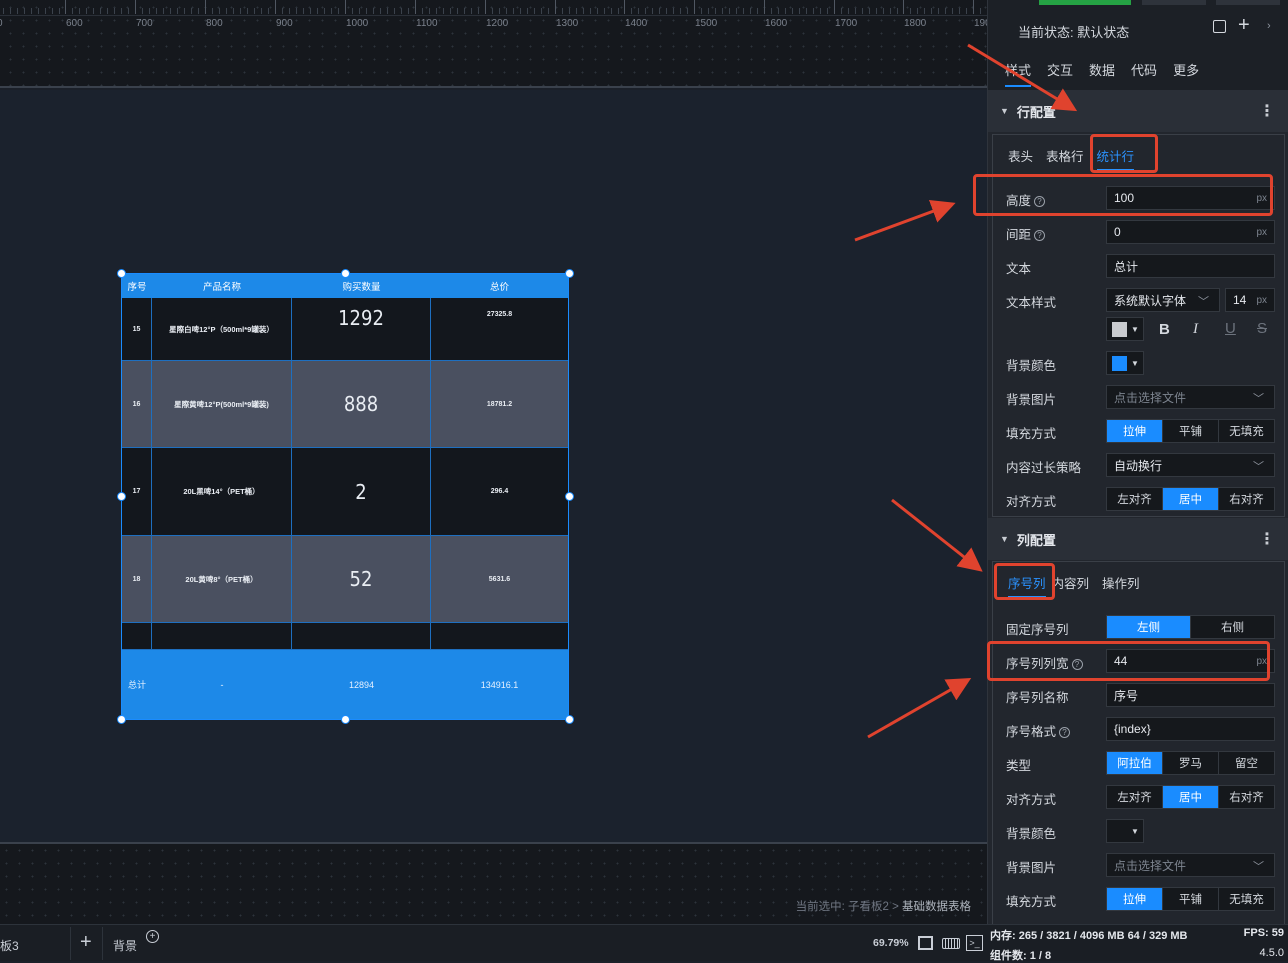 The height and width of the screenshot is (963, 1288). Describe the element at coordinates (1262, 328) in the screenshot. I see `strikethrough-icon: S` at that location.